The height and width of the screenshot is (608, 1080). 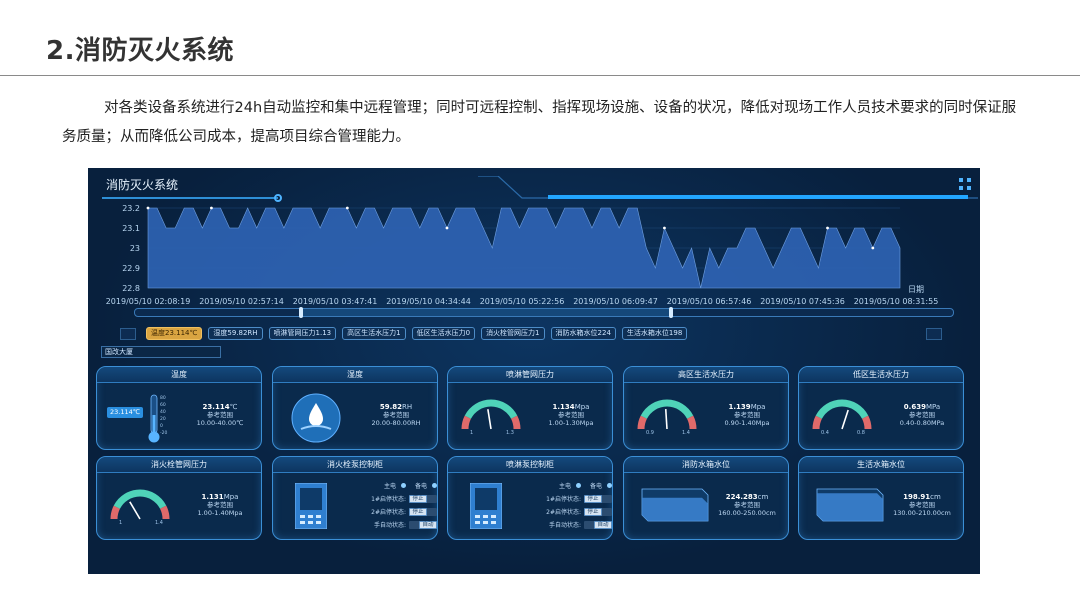 What do you see at coordinates (355, 465) in the screenshot?
I see `card-title: 消火栓泵控制柜` at bounding box center [355, 465].